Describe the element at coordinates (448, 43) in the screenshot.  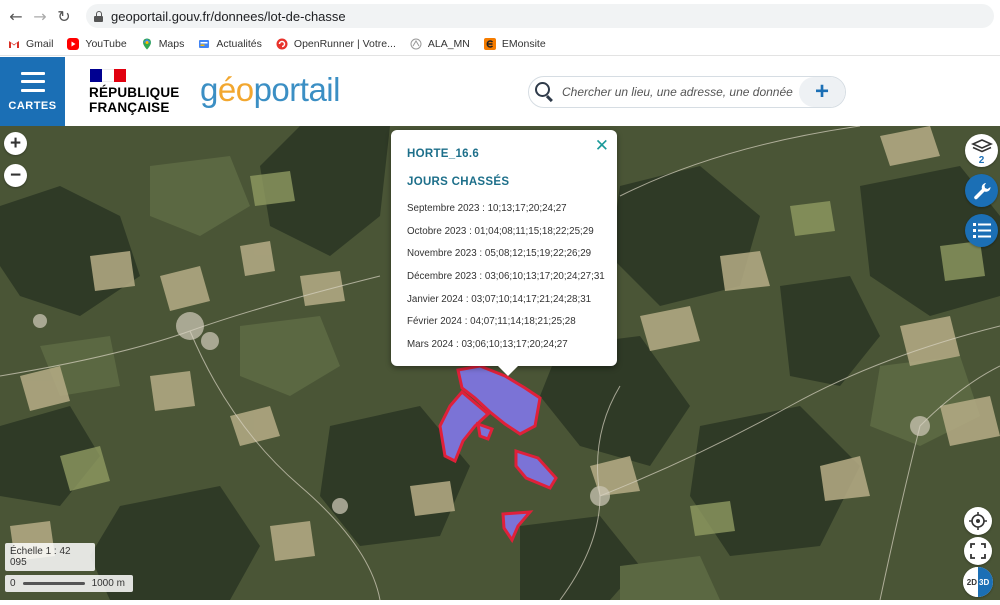
I see `bookmark-label: ALA_MN` at that location.